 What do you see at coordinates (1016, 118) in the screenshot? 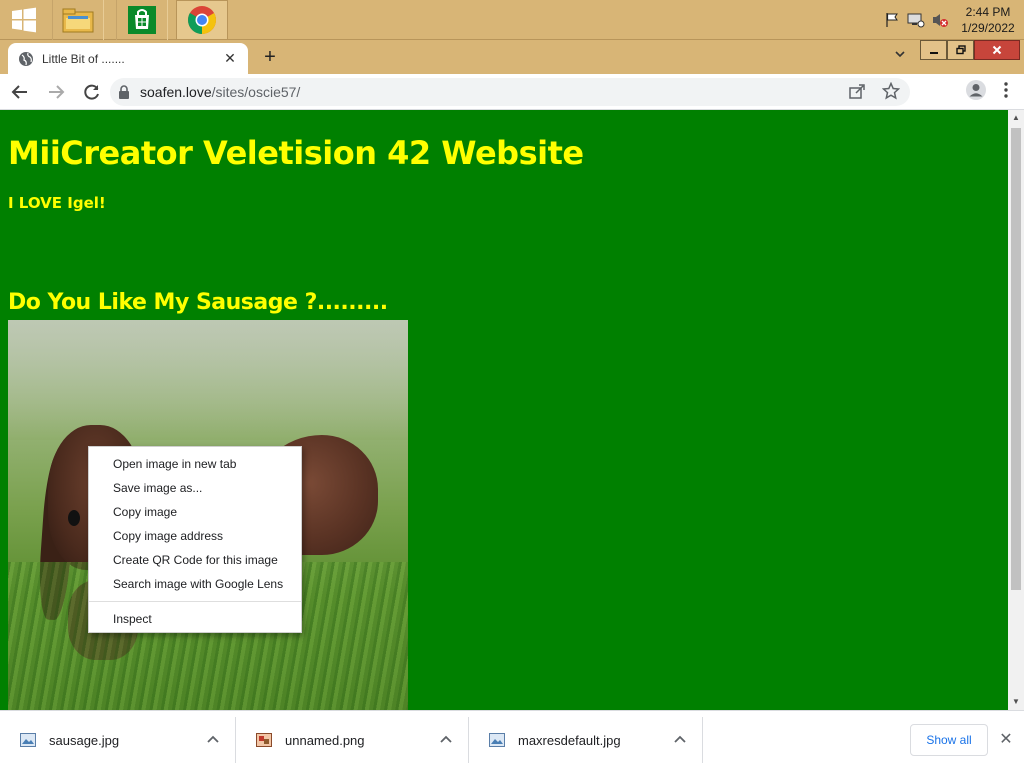
I see `scroll-up-arrow-icon: ▲` at bounding box center [1016, 118].